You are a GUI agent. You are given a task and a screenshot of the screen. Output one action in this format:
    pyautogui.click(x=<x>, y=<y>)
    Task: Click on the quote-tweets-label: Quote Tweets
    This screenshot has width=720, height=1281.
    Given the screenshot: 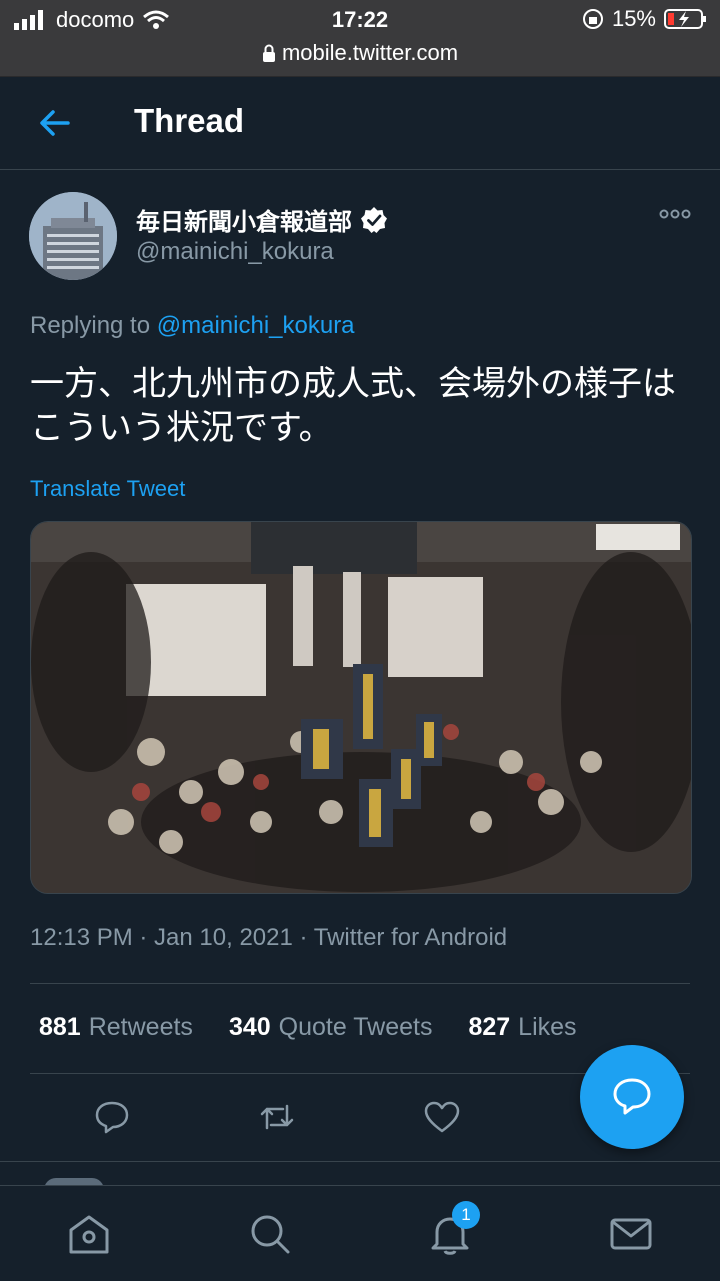 What is the action you would take?
    pyautogui.click(x=355, y=1027)
    